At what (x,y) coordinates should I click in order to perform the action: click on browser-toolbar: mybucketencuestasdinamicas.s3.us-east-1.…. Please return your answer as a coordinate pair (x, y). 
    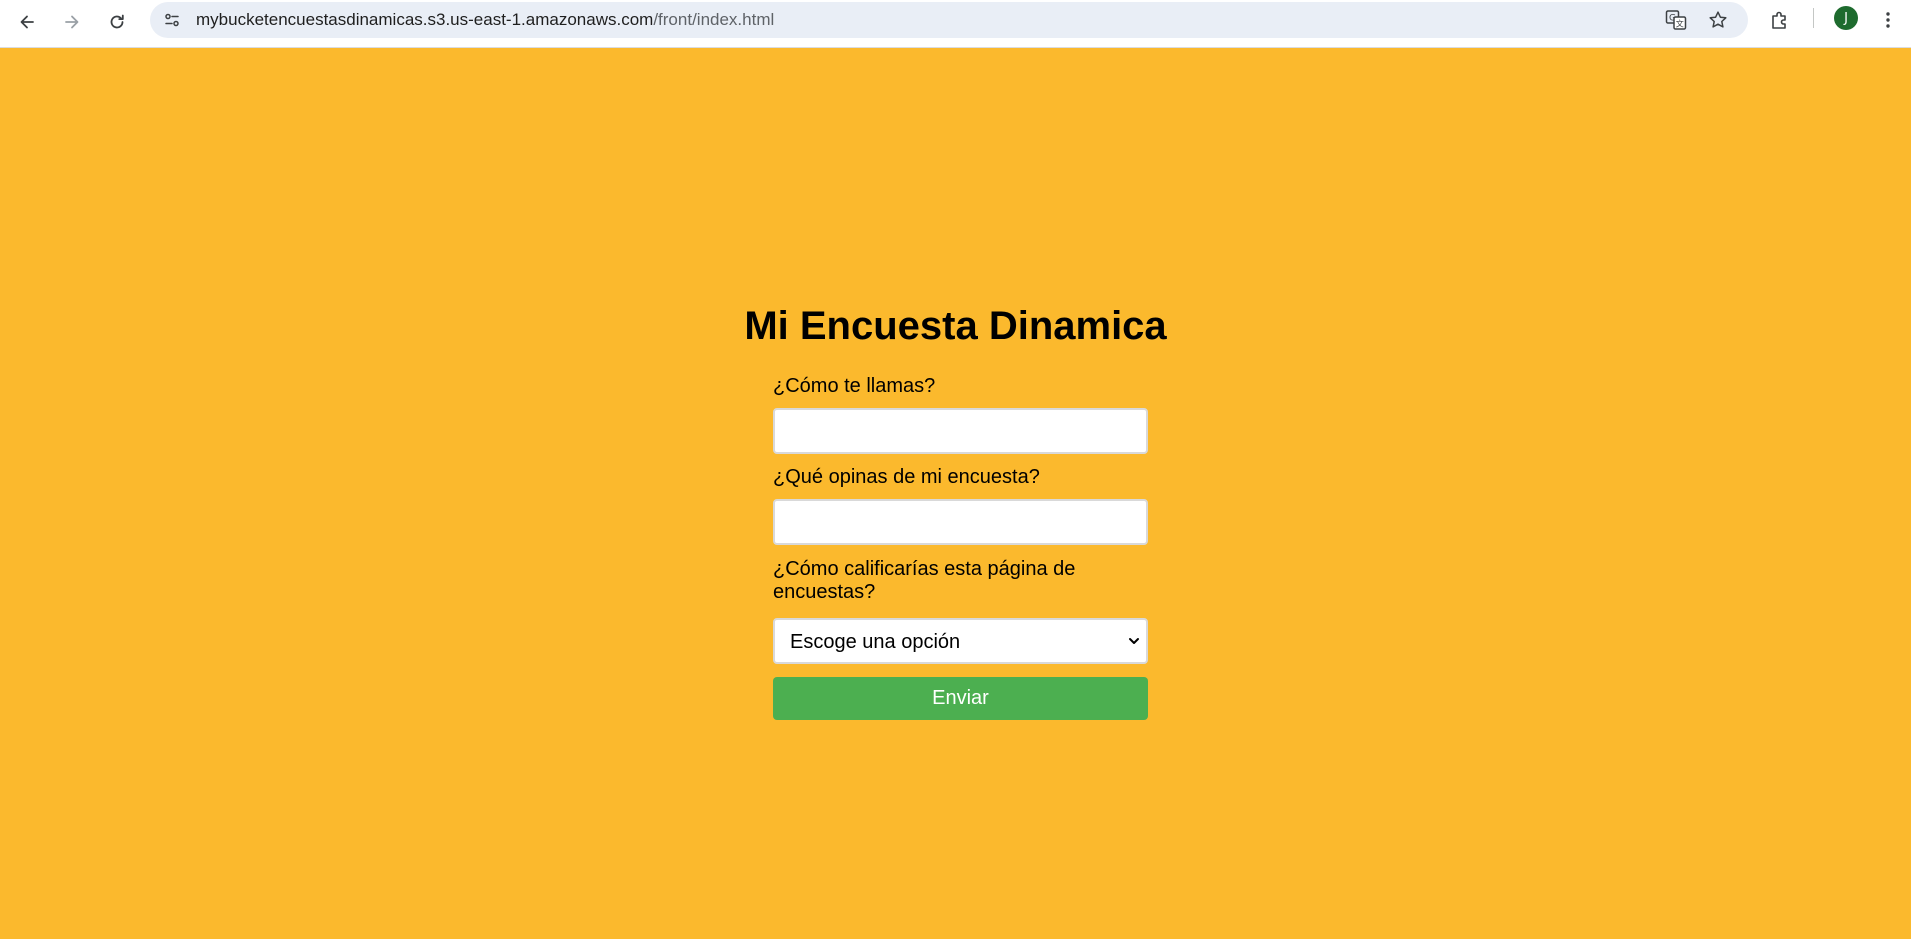
    Looking at the image, I should click on (955, 24).